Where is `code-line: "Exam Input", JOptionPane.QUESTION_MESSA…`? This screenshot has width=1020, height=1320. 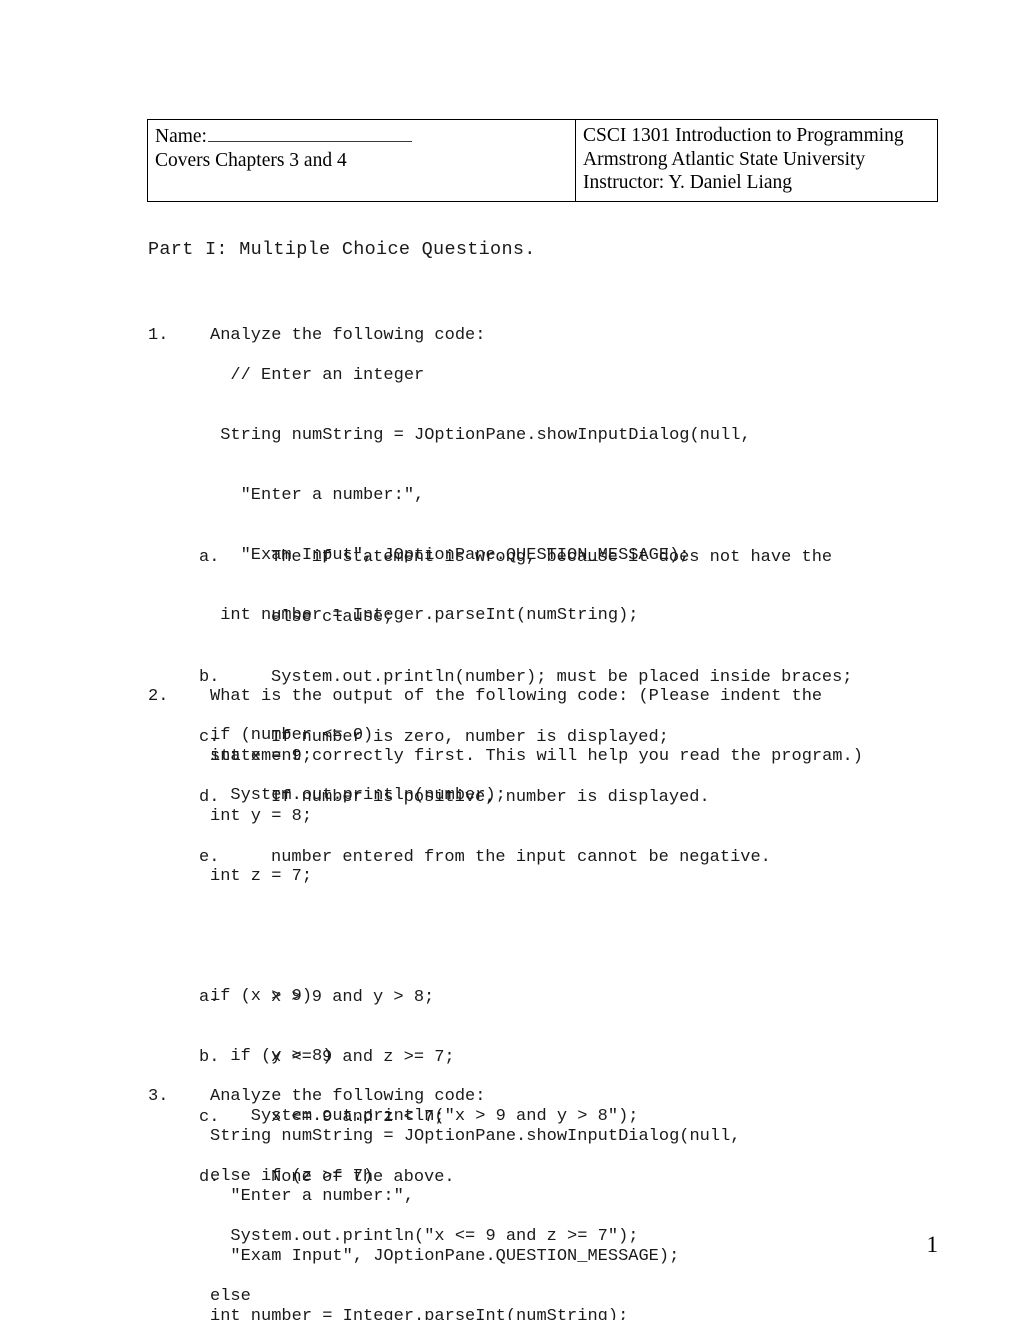
code-line: "Exam Input", JOptionPane.QUESTION_MESSA… is located at coordinates (445, 1256).